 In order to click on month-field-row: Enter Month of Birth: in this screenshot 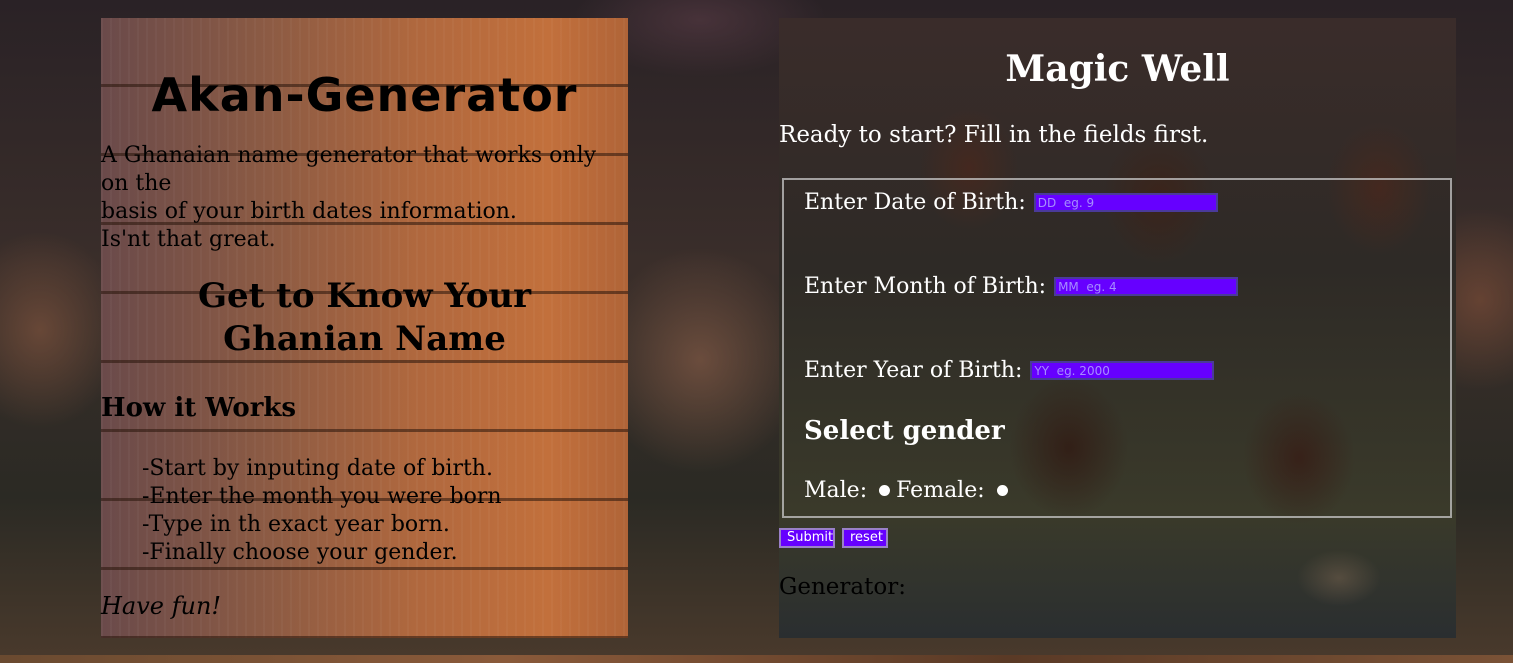, I will do `click(1021, 286)`.